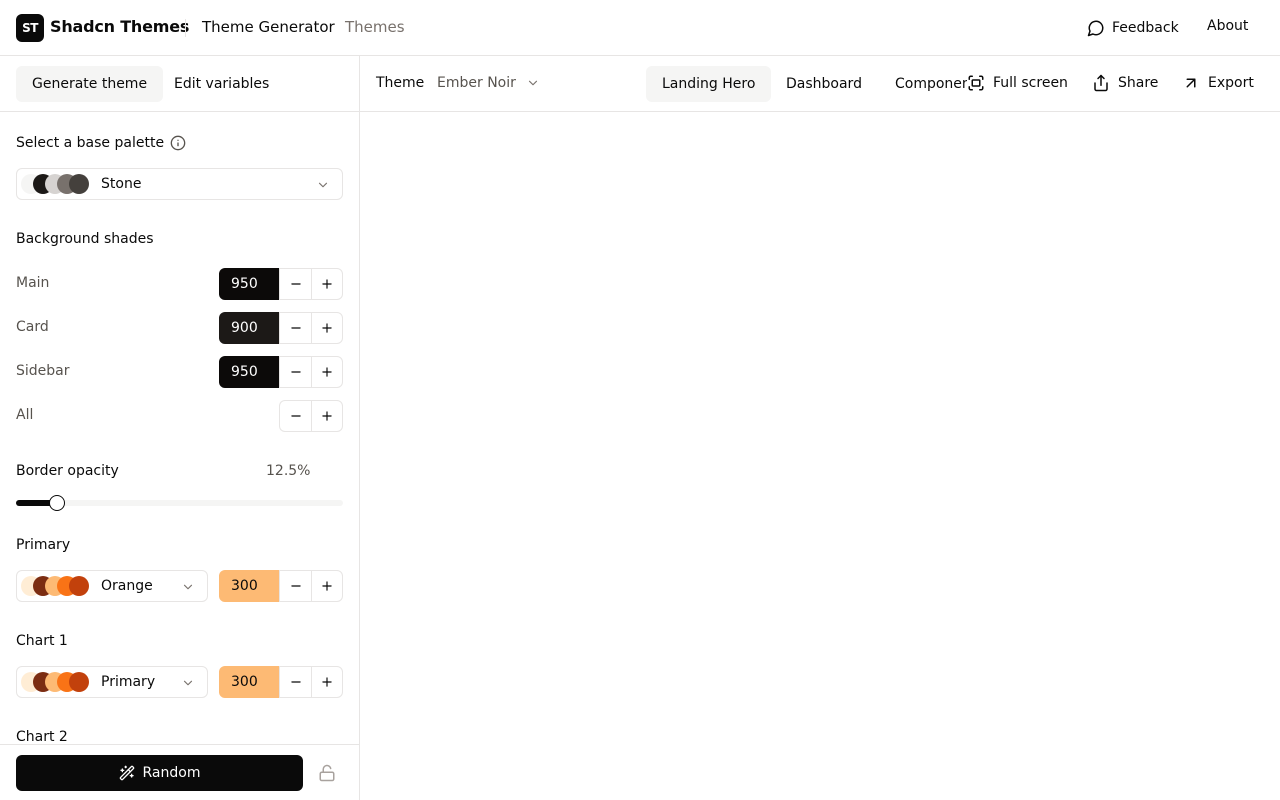  What do you see at coordinates (268, 27) in the screenshot?
I see `nav-theme-generator: Theme Generator` at bounding box center [268, 27].